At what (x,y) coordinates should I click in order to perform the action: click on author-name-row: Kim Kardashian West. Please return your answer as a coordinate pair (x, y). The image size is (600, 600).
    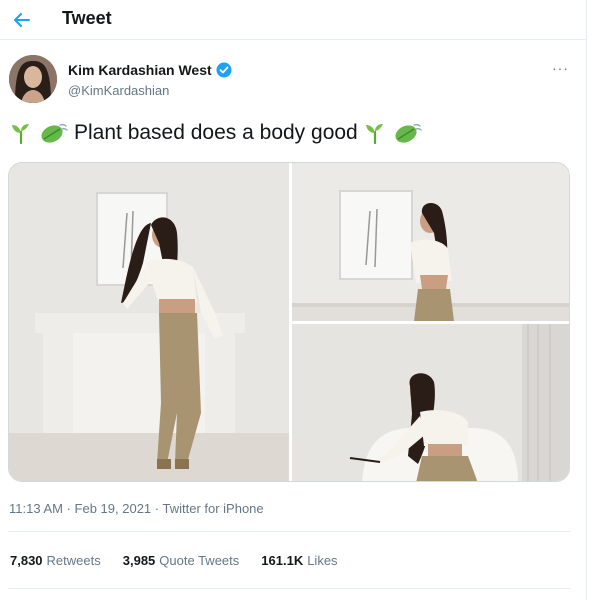
    Looking at the image, I should click on (150, 70).